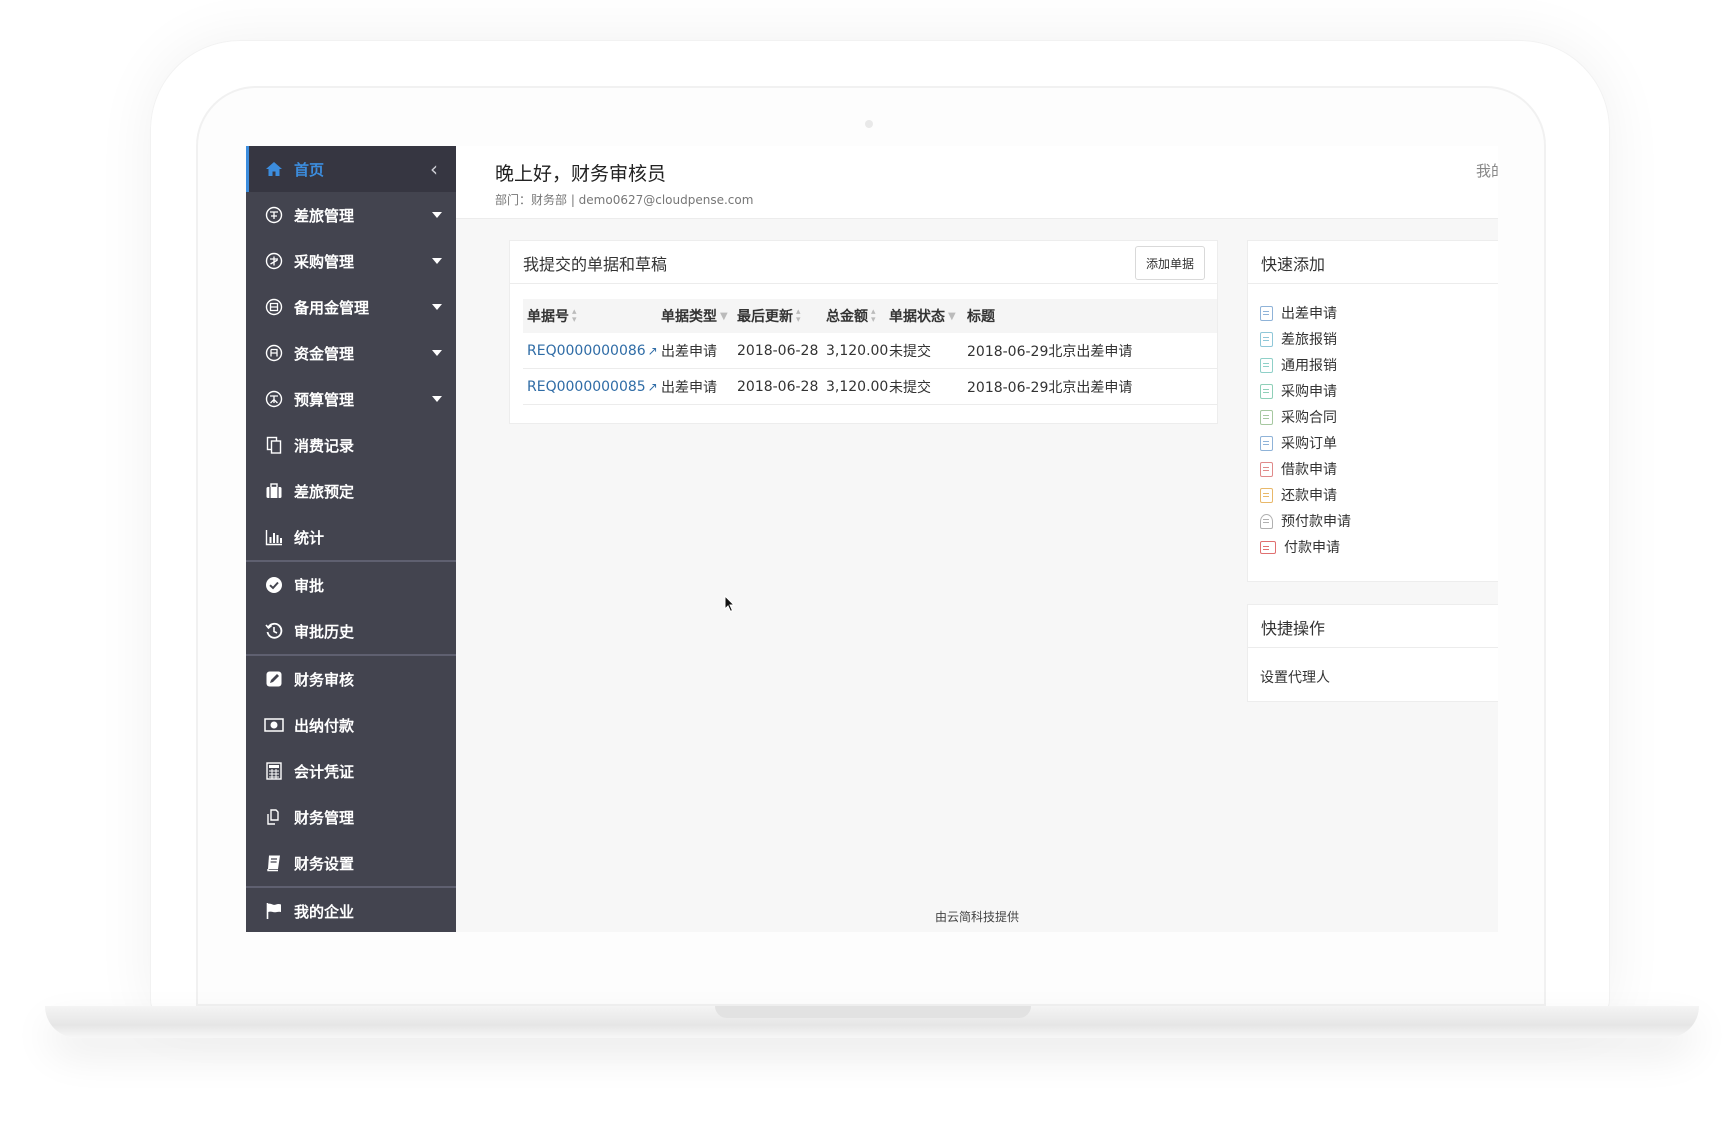 The width and height of the screenshot is (1736, 1134). I want to click on sidebar-item-label: 消费记录, so click(324, 445).